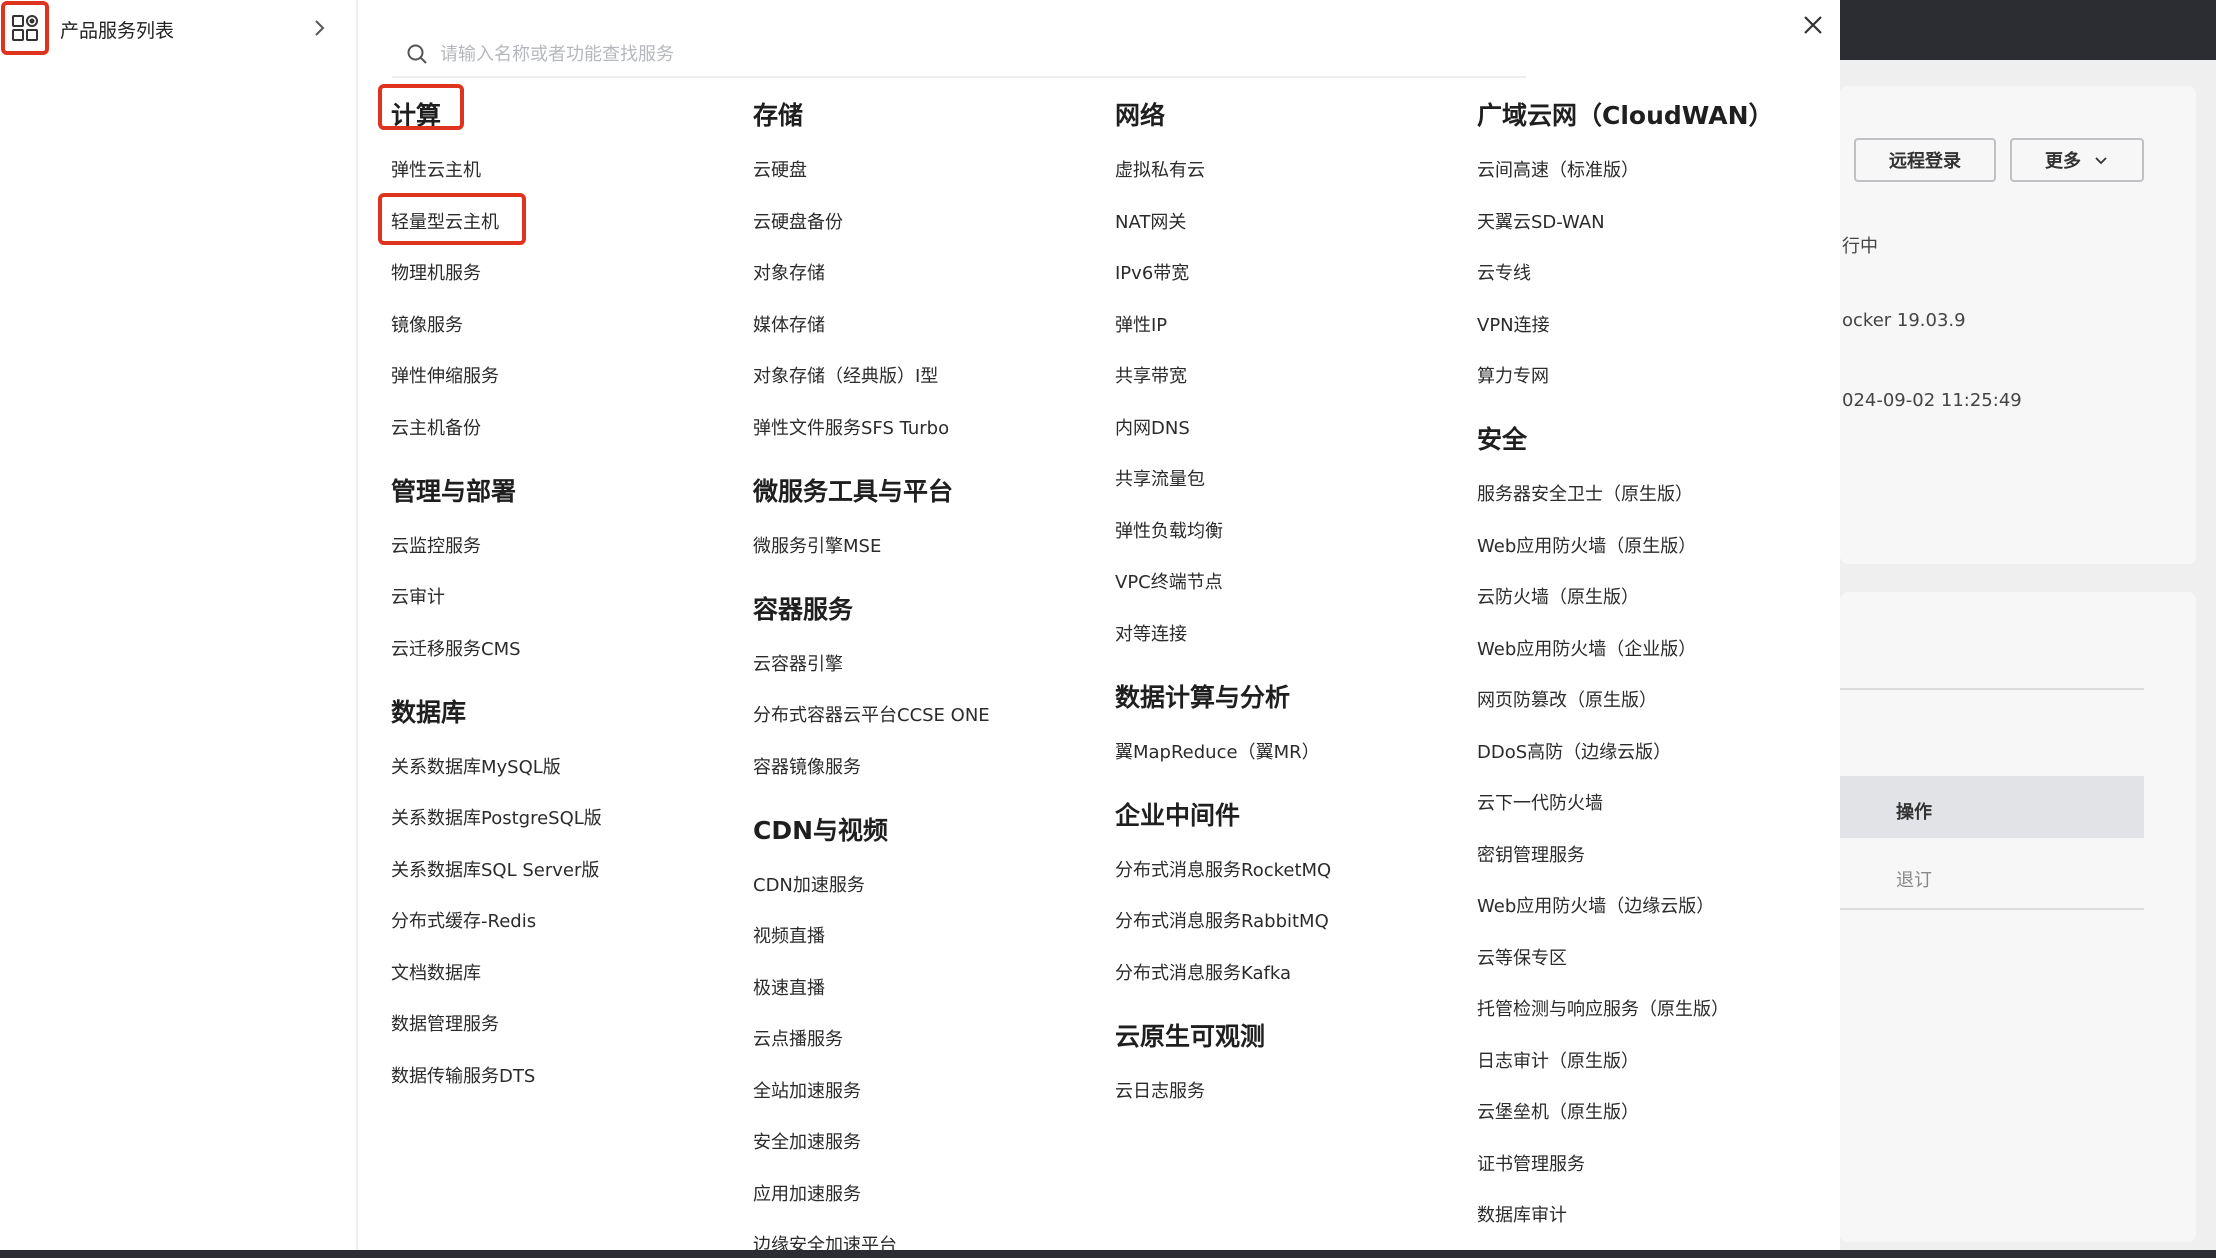 This screenshot has height=1258, width=2216. Describe the element at coordinates (1914, 879) in the screenshot. I see `unsubscribe-link: 退订` at that location.